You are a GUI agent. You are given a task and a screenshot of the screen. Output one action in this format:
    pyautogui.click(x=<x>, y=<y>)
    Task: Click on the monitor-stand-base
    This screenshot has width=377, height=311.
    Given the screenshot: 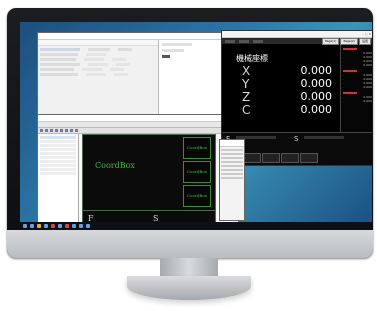 What is the action you would take?
    pyautogui.click(x=189, y=288)
    